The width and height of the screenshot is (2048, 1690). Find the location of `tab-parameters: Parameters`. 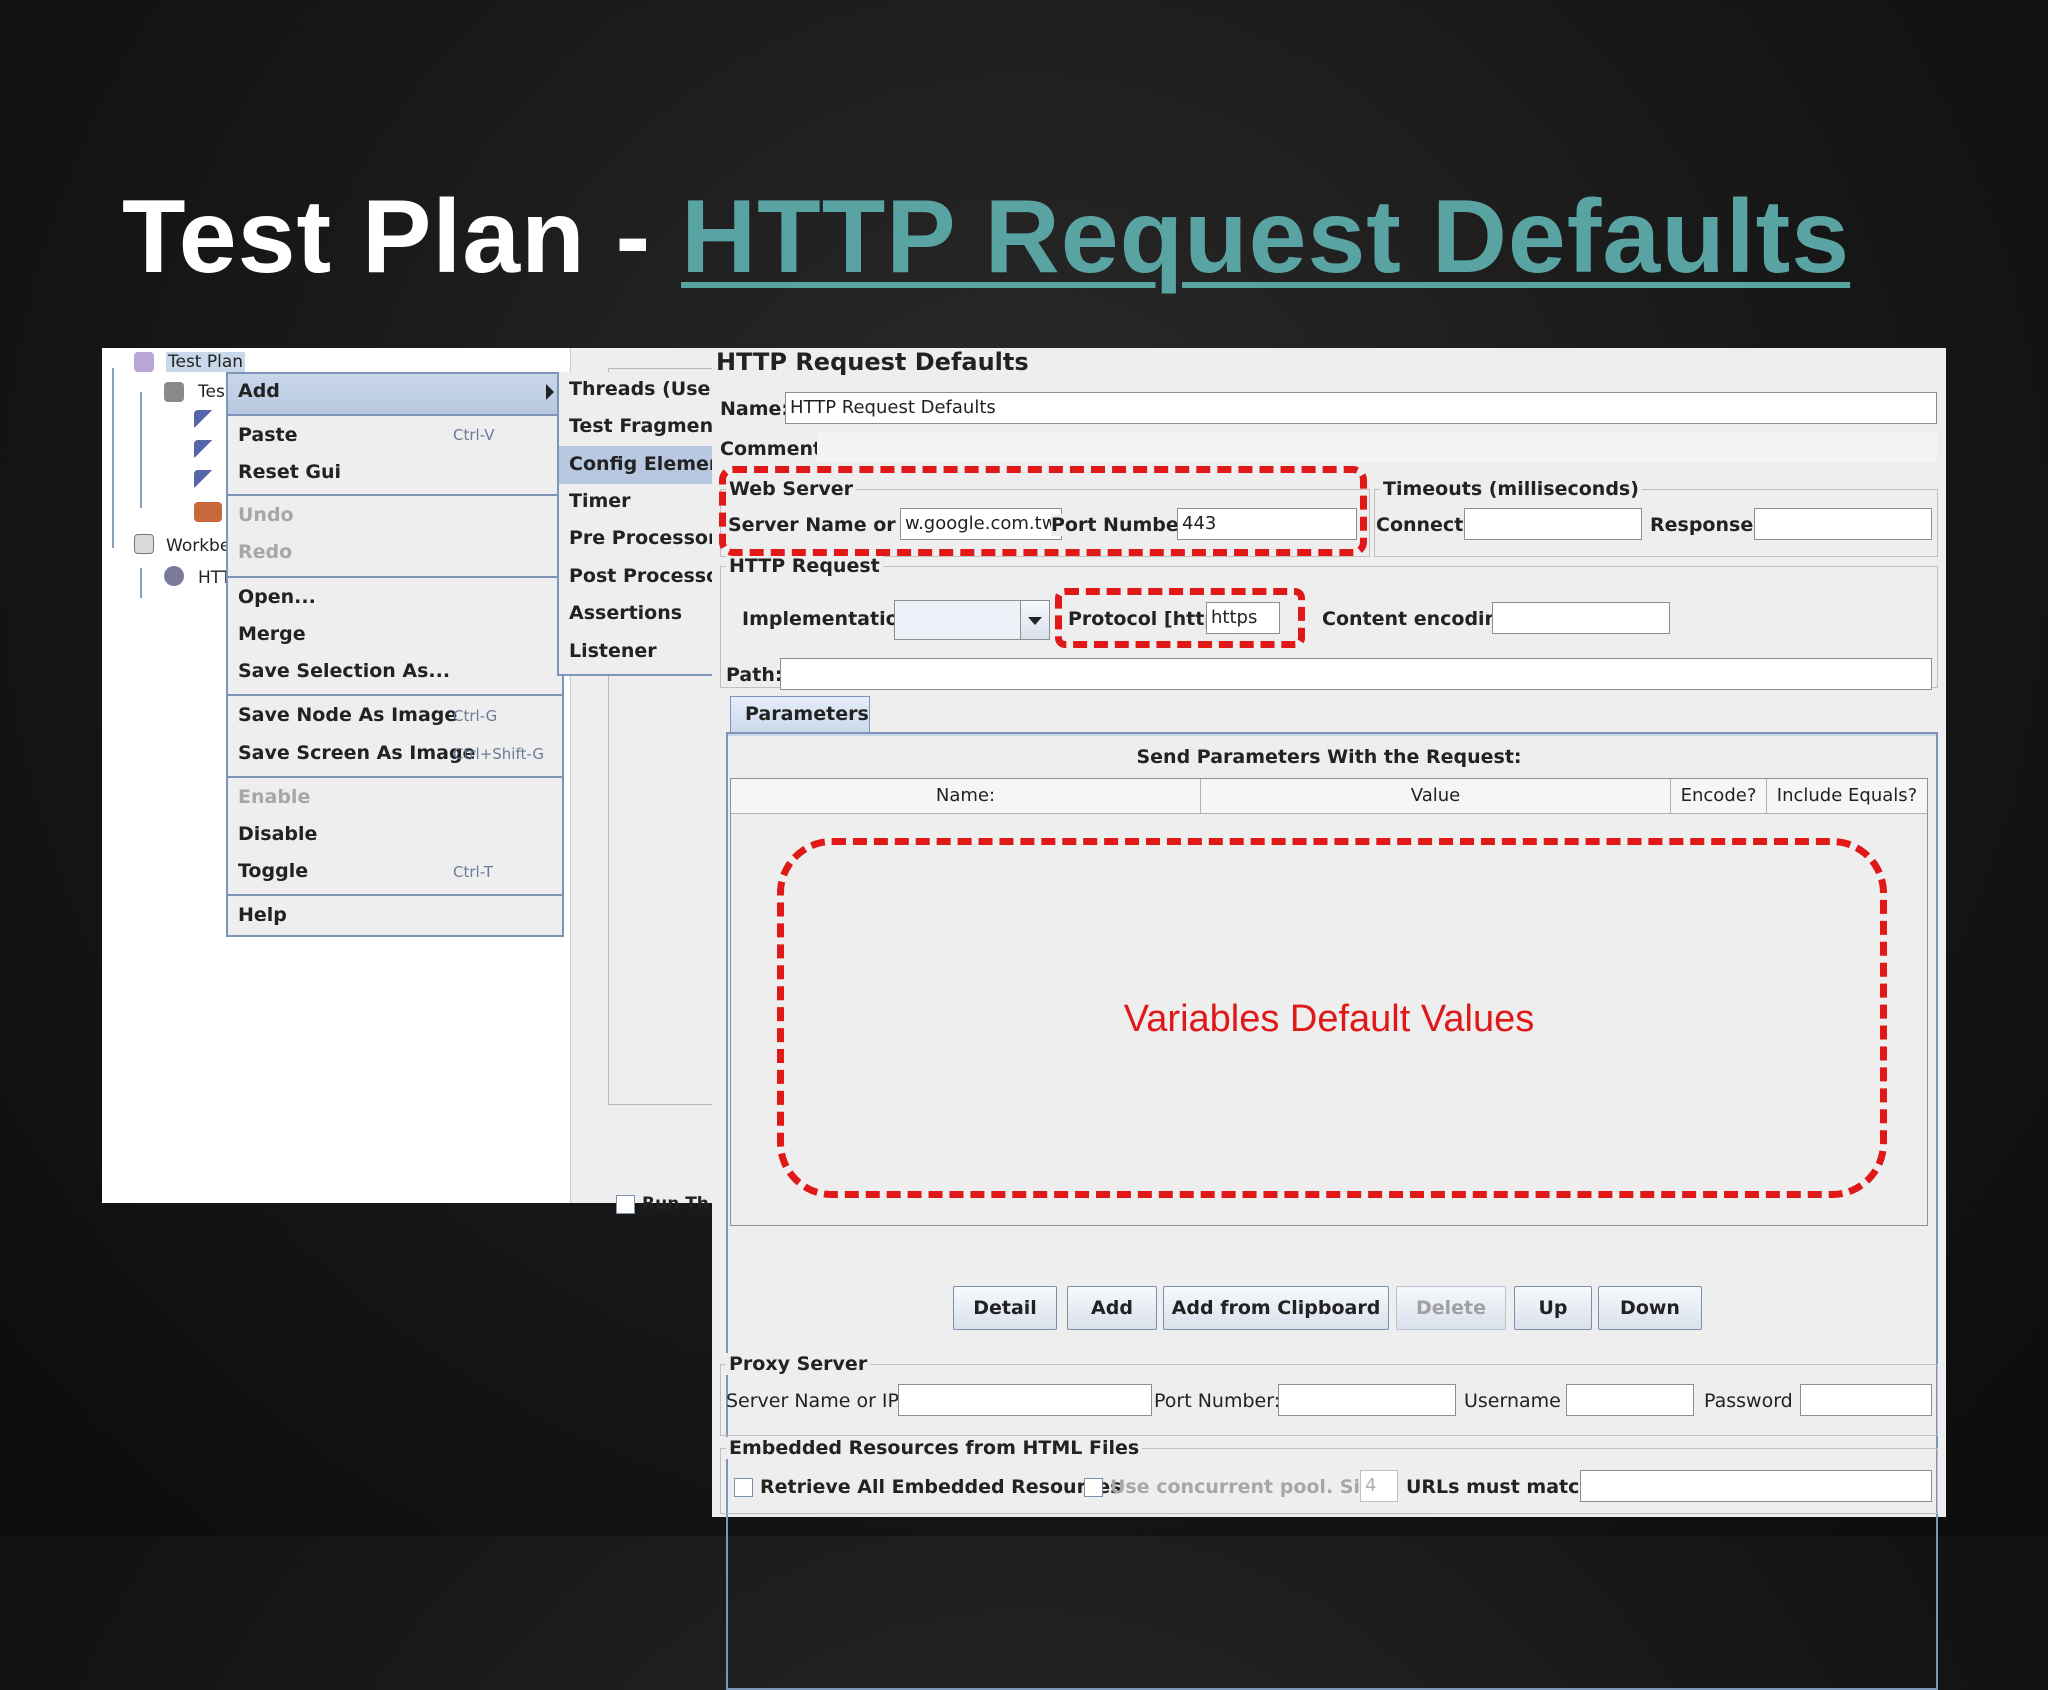

tab-parameters: Parameters is located at coordinates (800, 715).